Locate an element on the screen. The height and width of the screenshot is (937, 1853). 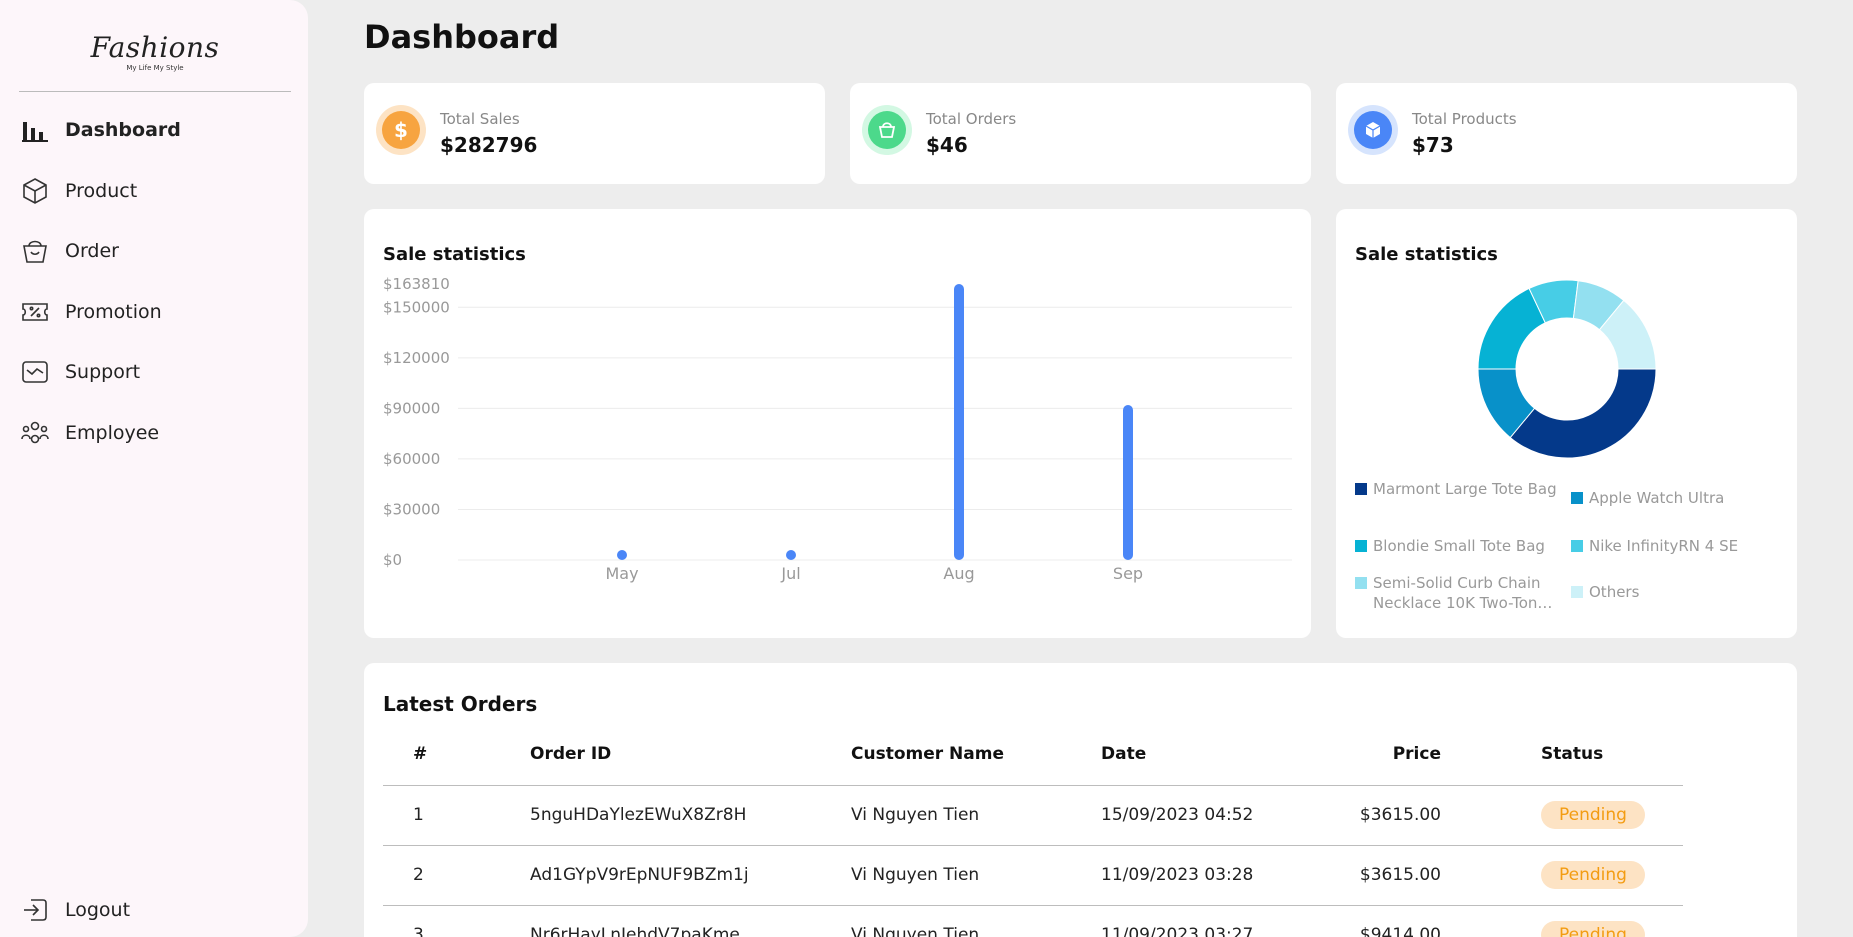
sidebar-item-label: Dashboard is located at coordinates (123, 130).